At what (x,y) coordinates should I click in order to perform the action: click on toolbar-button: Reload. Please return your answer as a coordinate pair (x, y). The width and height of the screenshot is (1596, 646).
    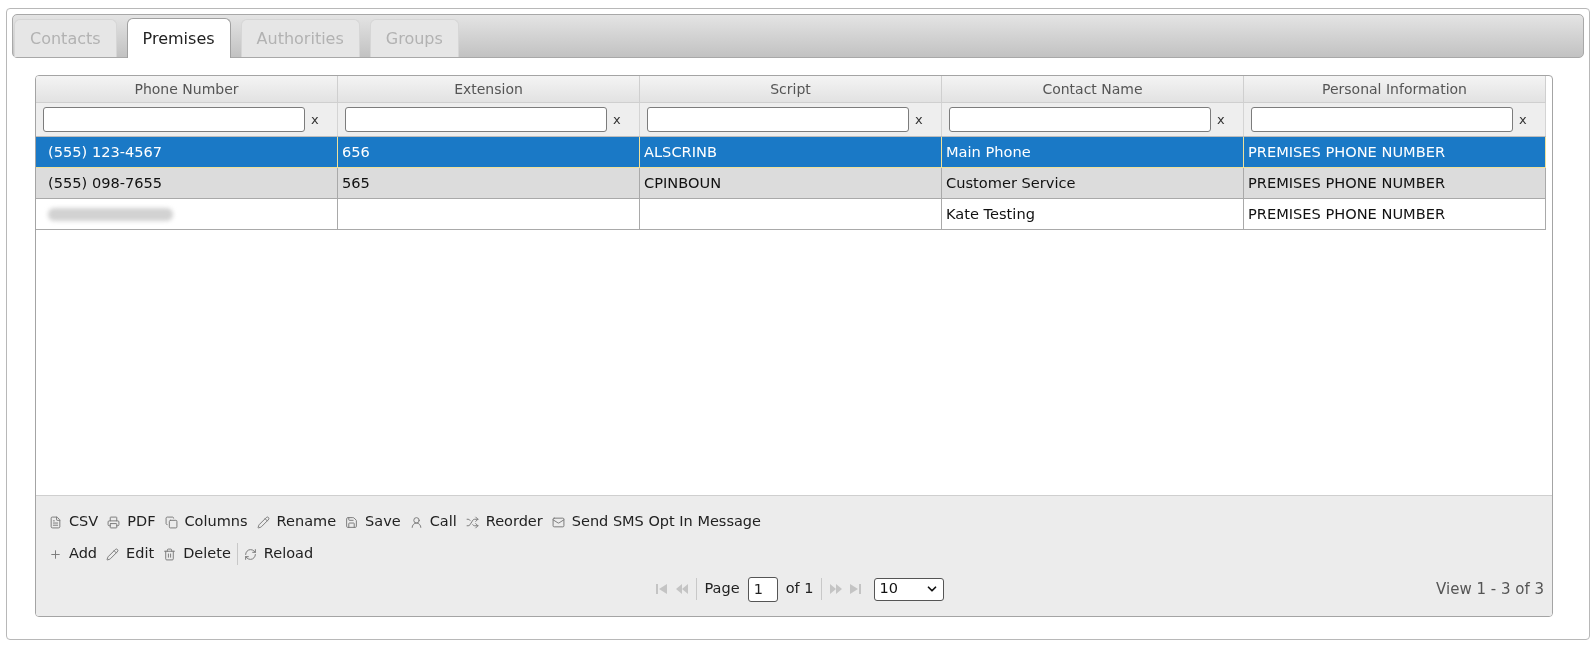
    Looking at the image, I should click on (278, 554).